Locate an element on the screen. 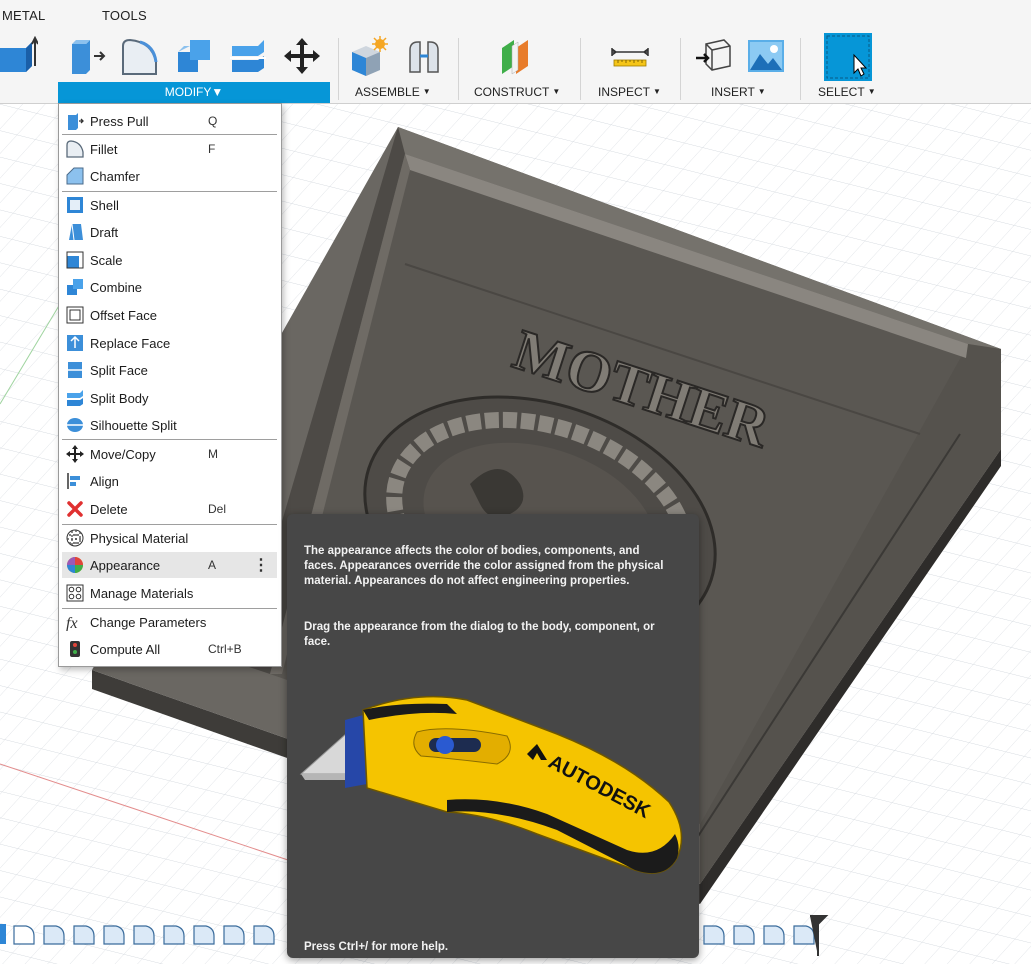 Image resolution: width=1031 pixels, height=964 pixels. menu-item-move-copy: Move/Copy M is located at coordinates (169, 454).